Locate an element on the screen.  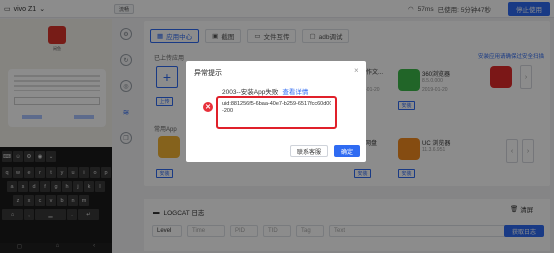
confirm-button: 确定 is located at coordinates (347, 151).